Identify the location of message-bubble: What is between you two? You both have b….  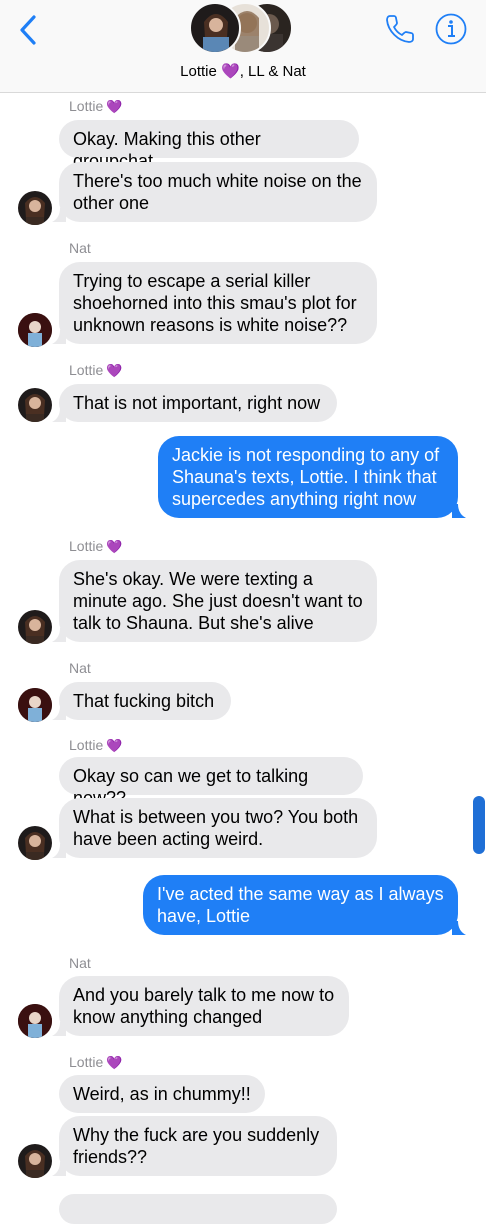
(218, 828).